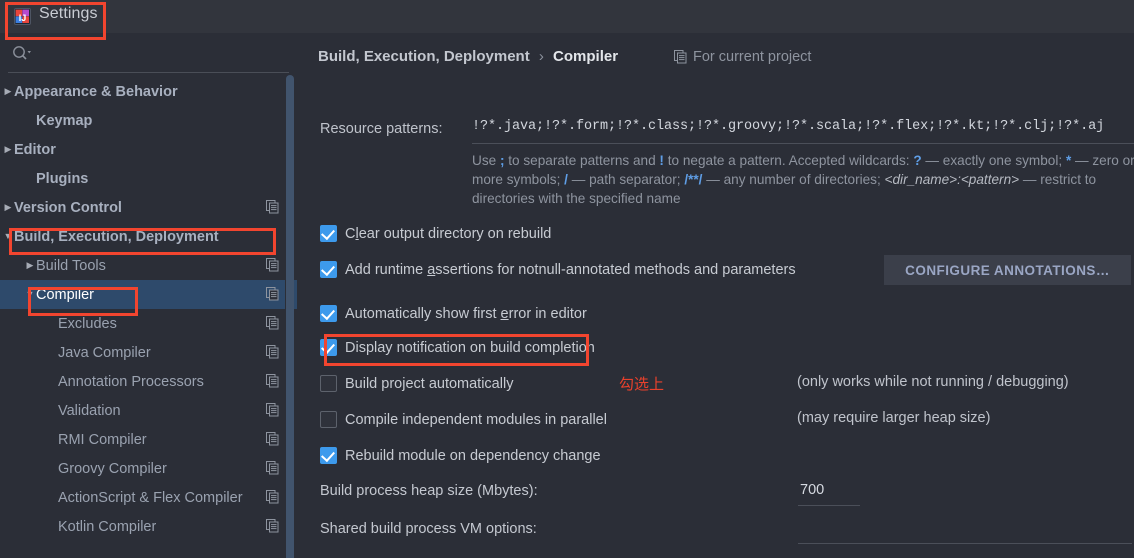 The image size is (1134, 558). I want to click on checkbox-clear-output-directory-on-rebuild: Clear output directory on rebuild, so click(435, 233).